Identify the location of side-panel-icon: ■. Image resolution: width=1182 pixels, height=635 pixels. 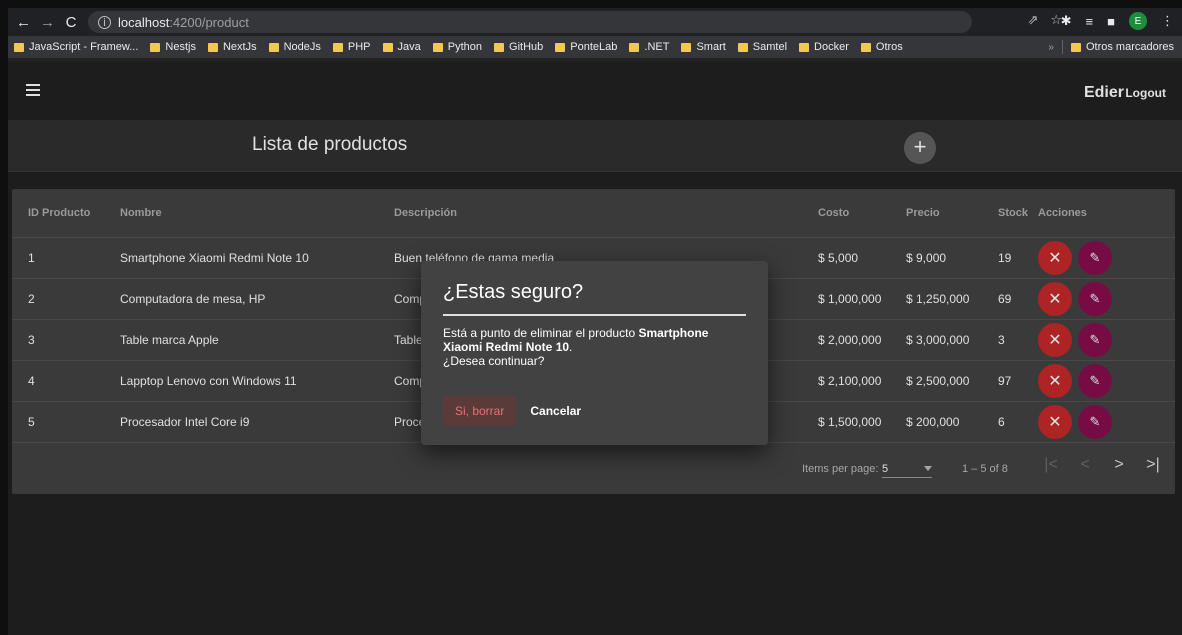
(1111, 21).